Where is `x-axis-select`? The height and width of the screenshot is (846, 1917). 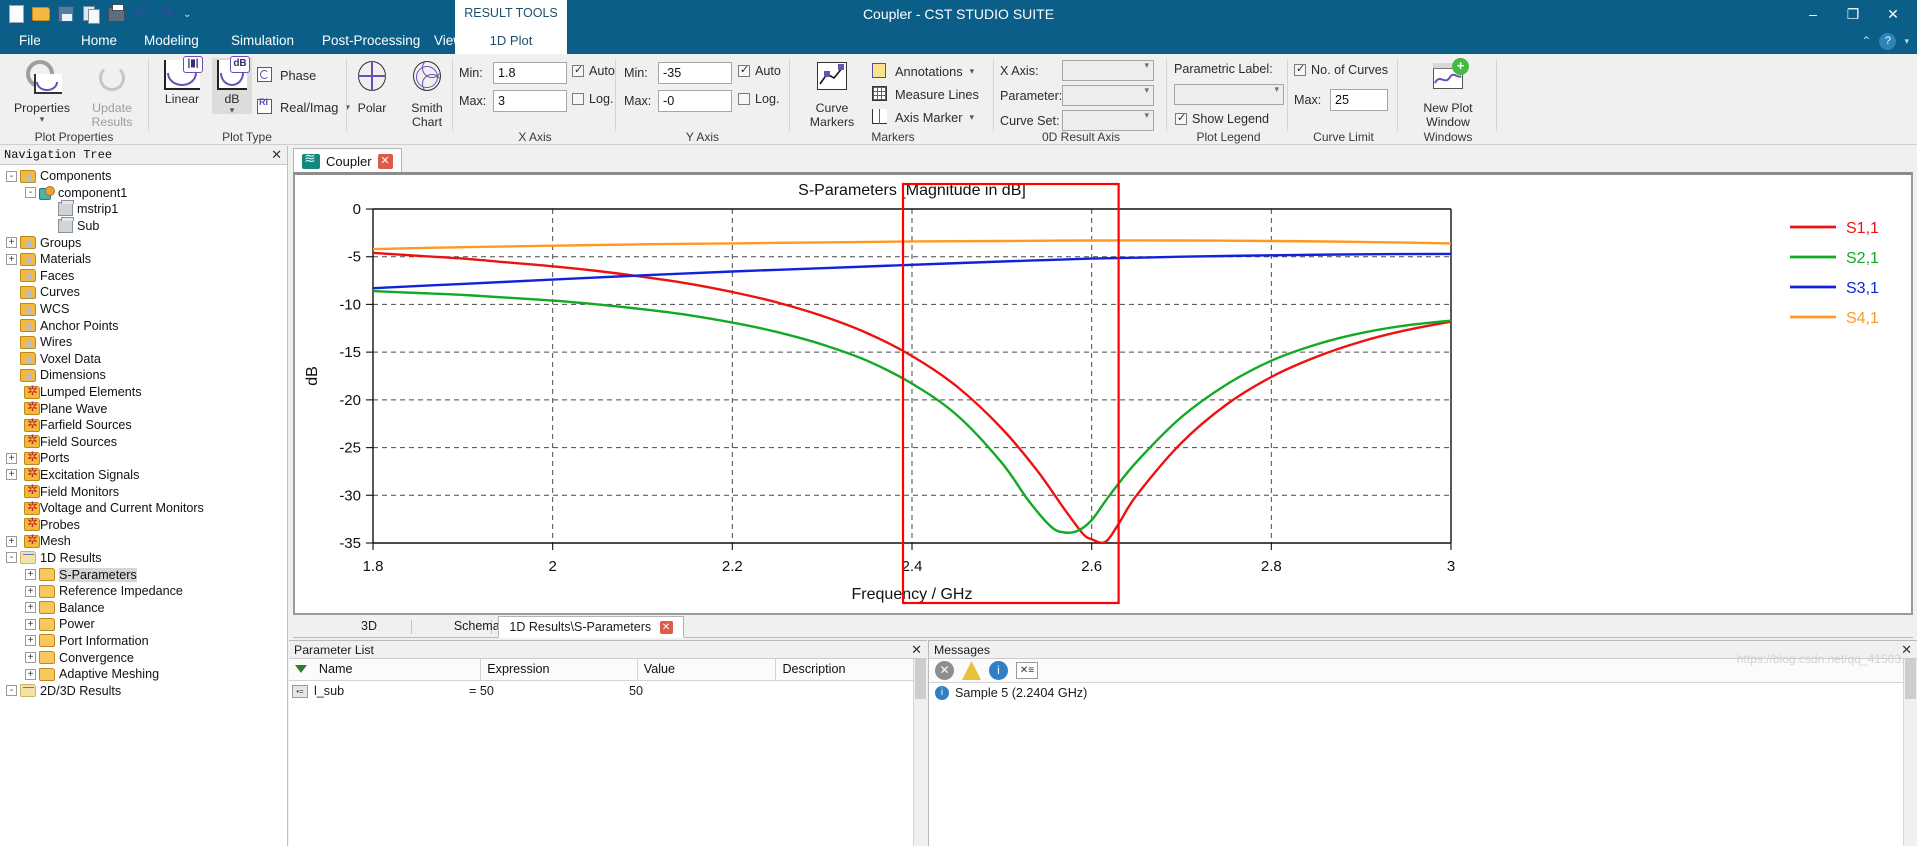
x-axis-select is located at coordinates (1108, 70).